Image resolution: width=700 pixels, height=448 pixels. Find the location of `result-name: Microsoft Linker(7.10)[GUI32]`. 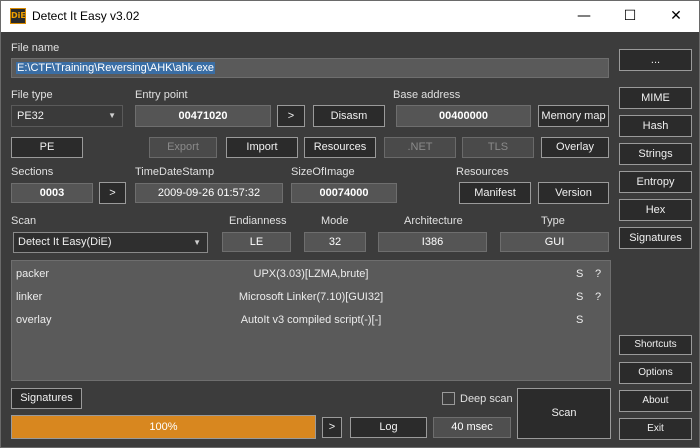

result-name: Microsoft Linker(7.10)[GUI32] is located at coordinates (311, 297).